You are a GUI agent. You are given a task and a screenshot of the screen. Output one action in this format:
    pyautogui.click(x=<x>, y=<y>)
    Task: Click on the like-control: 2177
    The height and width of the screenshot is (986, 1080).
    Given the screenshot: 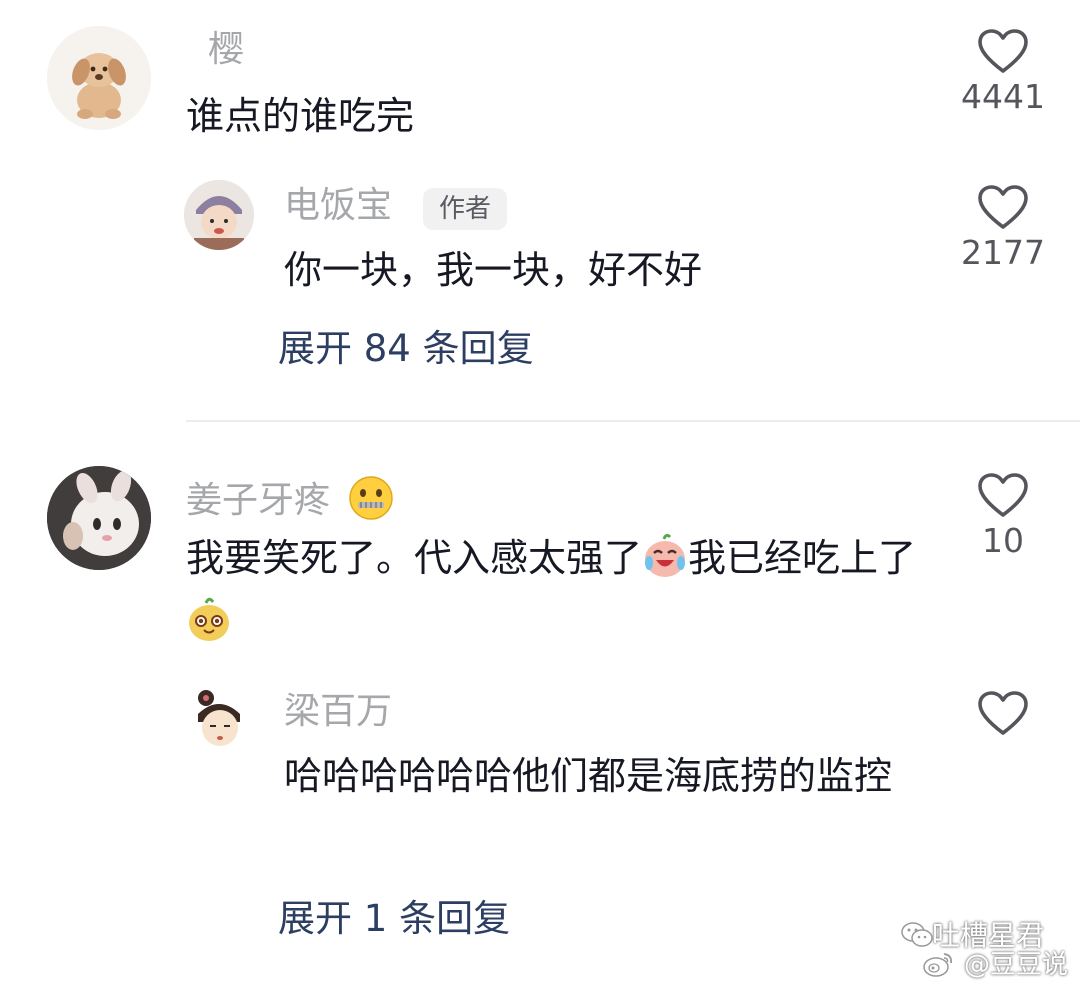 What is the action you would take?
    pyautogui.click(x=1003, y=226)
    